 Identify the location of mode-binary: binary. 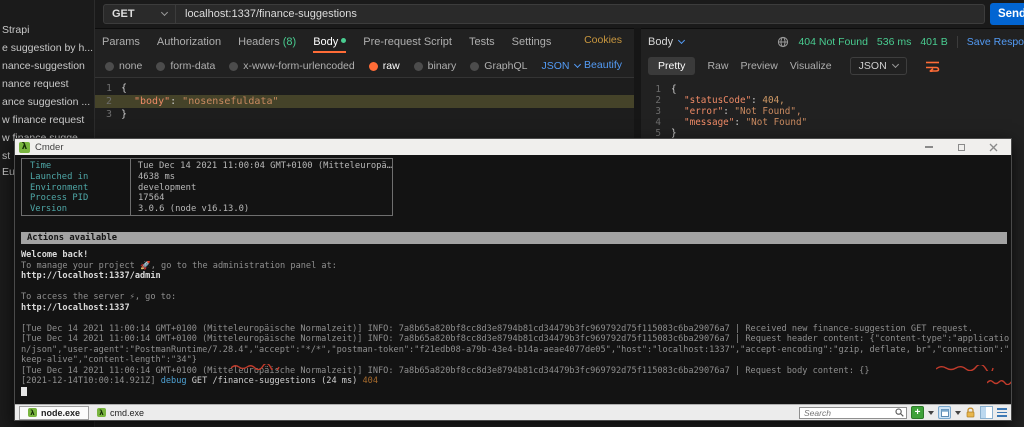
(435, 66).